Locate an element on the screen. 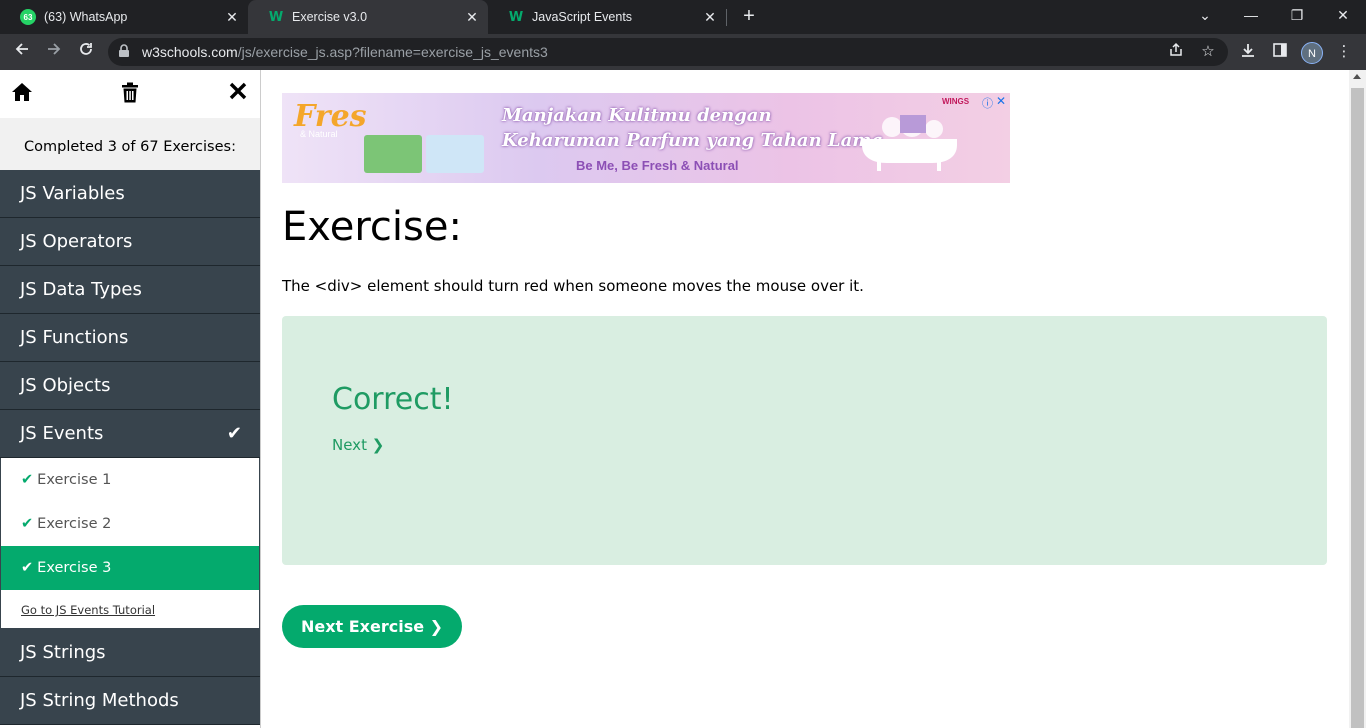 Image resolution: width=1366 pixels, height=728 pixels. tab-title: JavaScript Events is located at coordinates (582, 17).